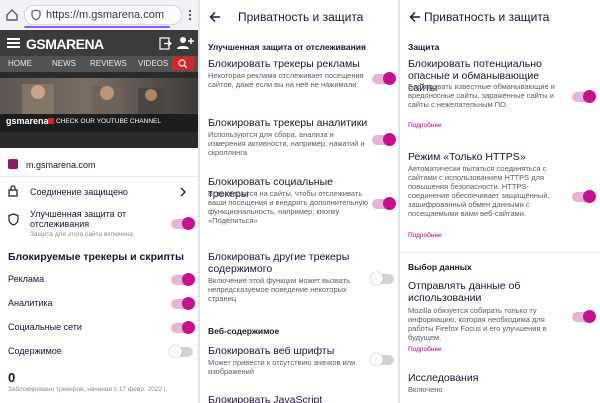  Describe the element at coordinates (584, 96) in the screenshot. I see `safe-browsing-toggle` at that location.